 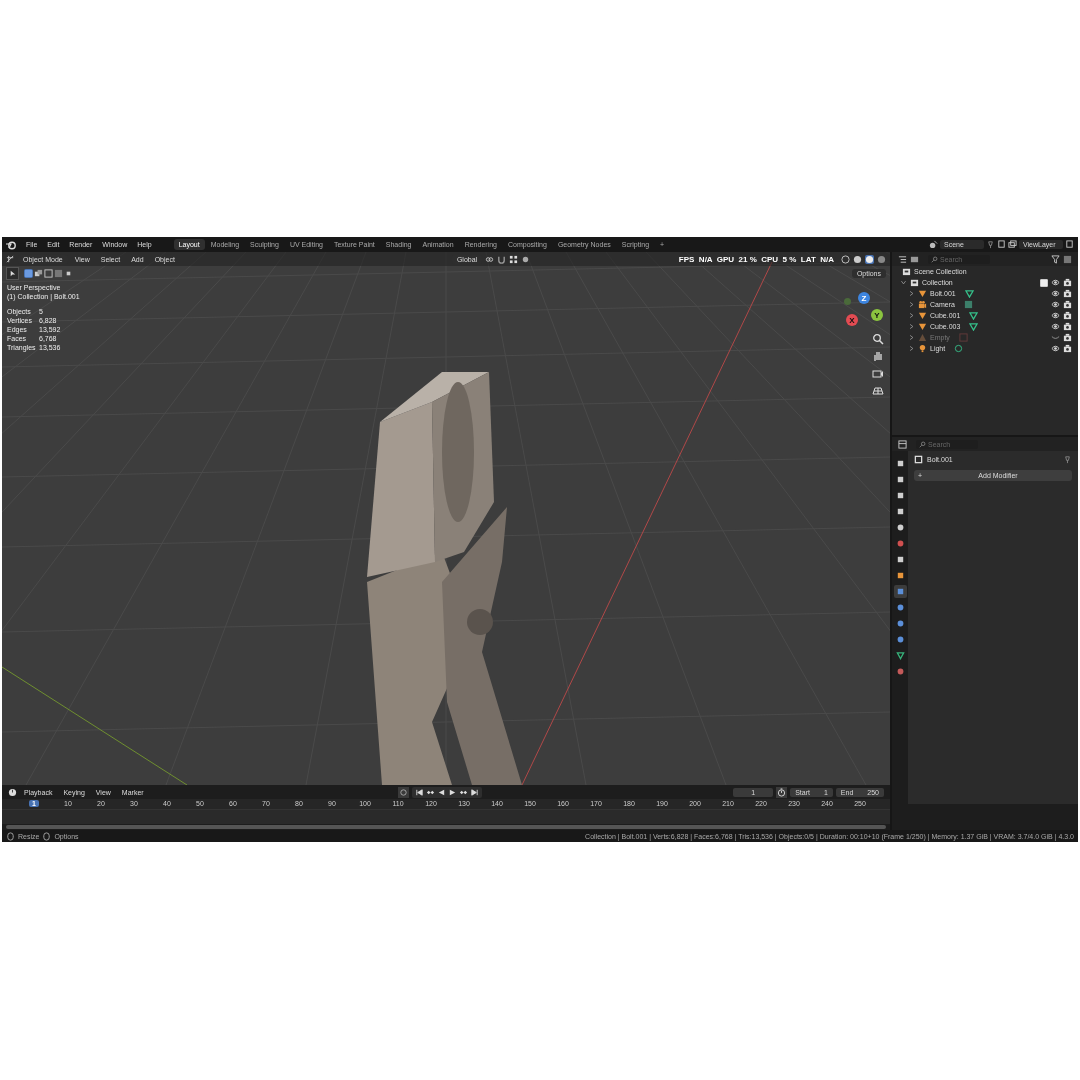 I want to click on square-icon, so click(x=900, y=575).